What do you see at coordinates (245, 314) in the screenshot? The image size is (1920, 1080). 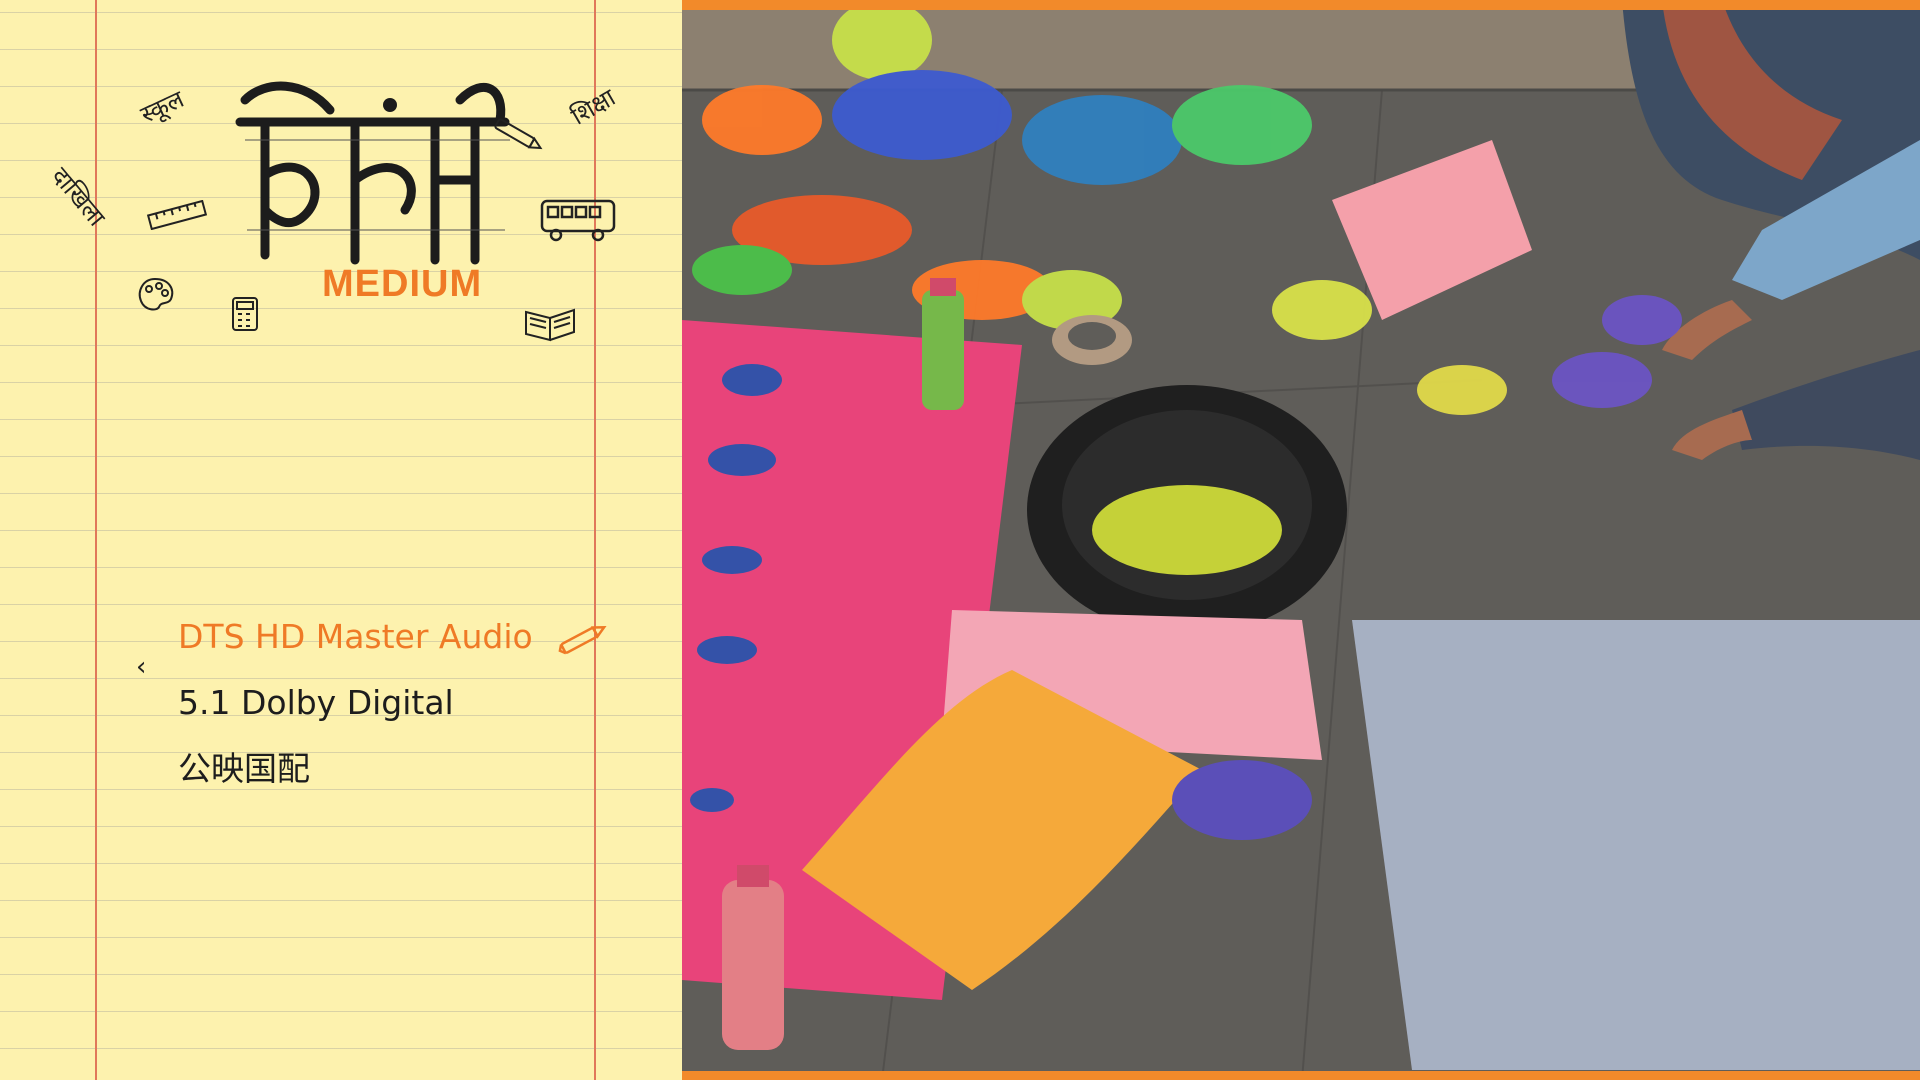 I see `calculator-icon` at bounding box center [245, 314].